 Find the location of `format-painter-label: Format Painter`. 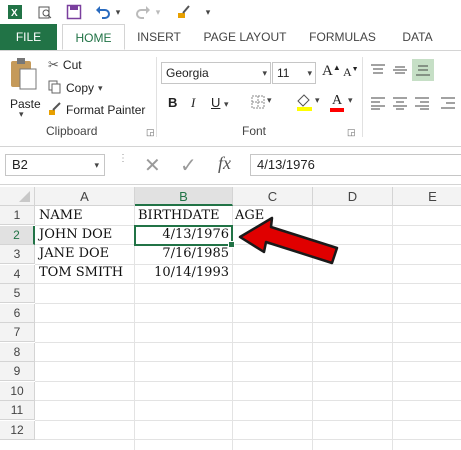

format-painter-label: Format Painter is located at coordinates (106, 110).